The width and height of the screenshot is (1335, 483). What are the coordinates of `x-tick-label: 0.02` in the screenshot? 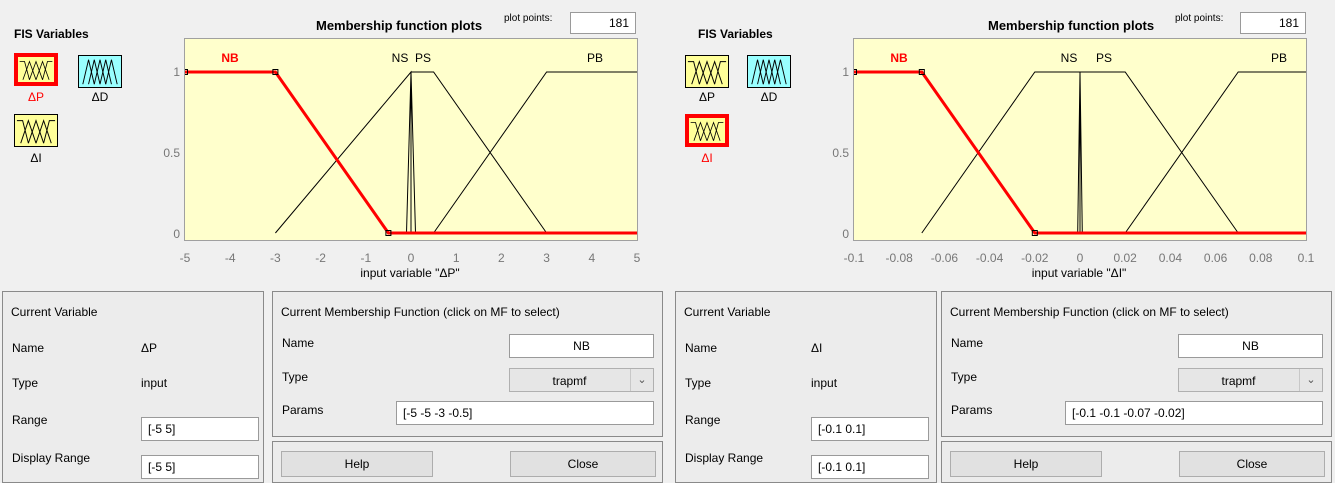 It's located at (1125, 258).